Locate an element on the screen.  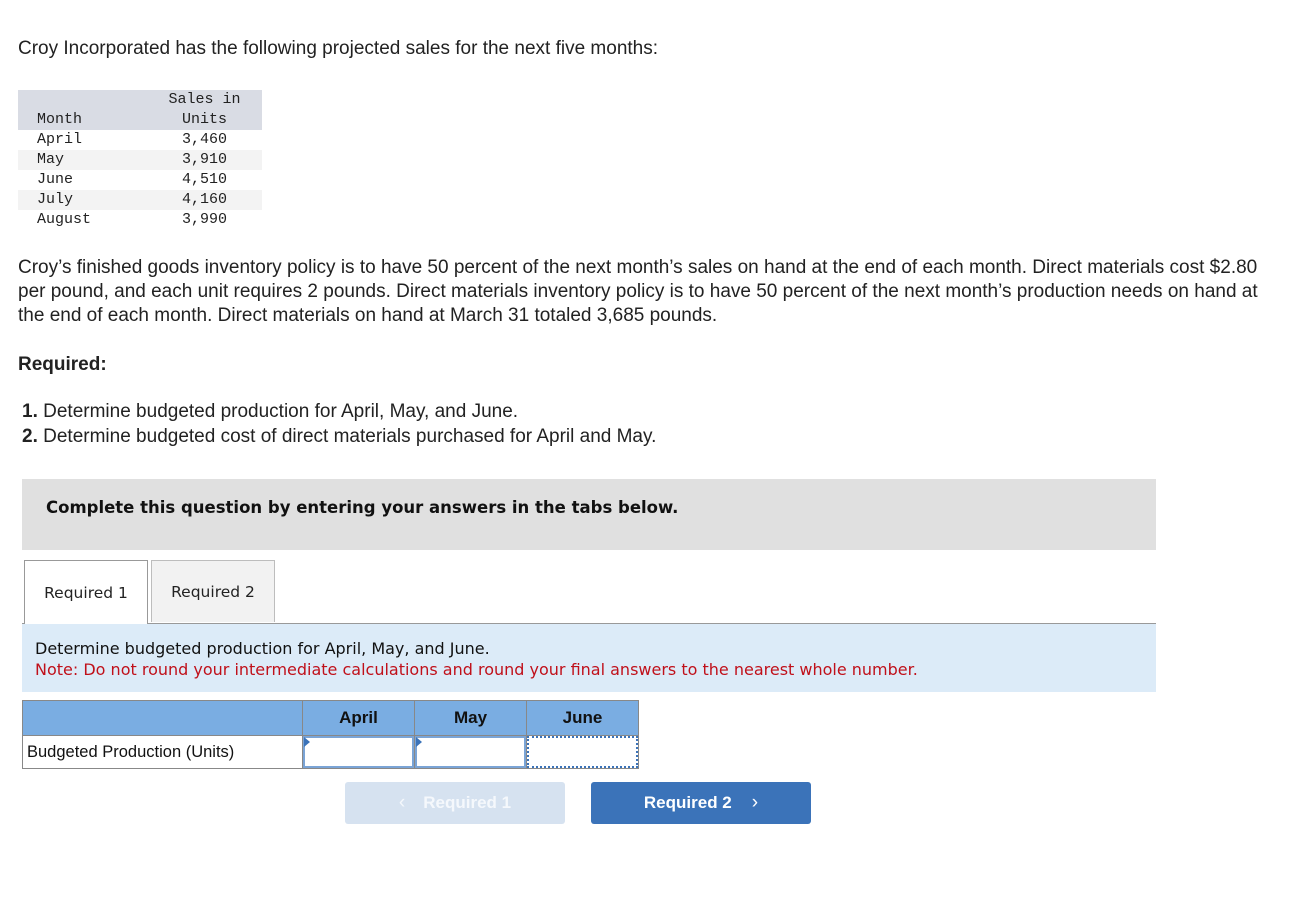
next-button-label: Required 2 is located at coordinates (687, 802).